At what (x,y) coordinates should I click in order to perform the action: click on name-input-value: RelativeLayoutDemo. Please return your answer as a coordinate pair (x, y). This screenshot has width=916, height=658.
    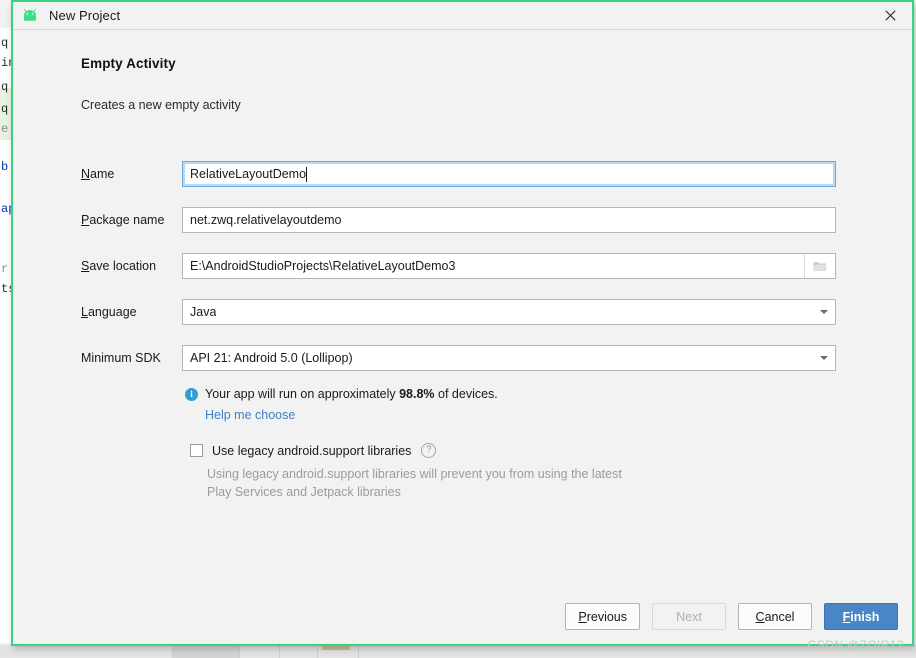
    Looking at the image, I should click on (248, 174).